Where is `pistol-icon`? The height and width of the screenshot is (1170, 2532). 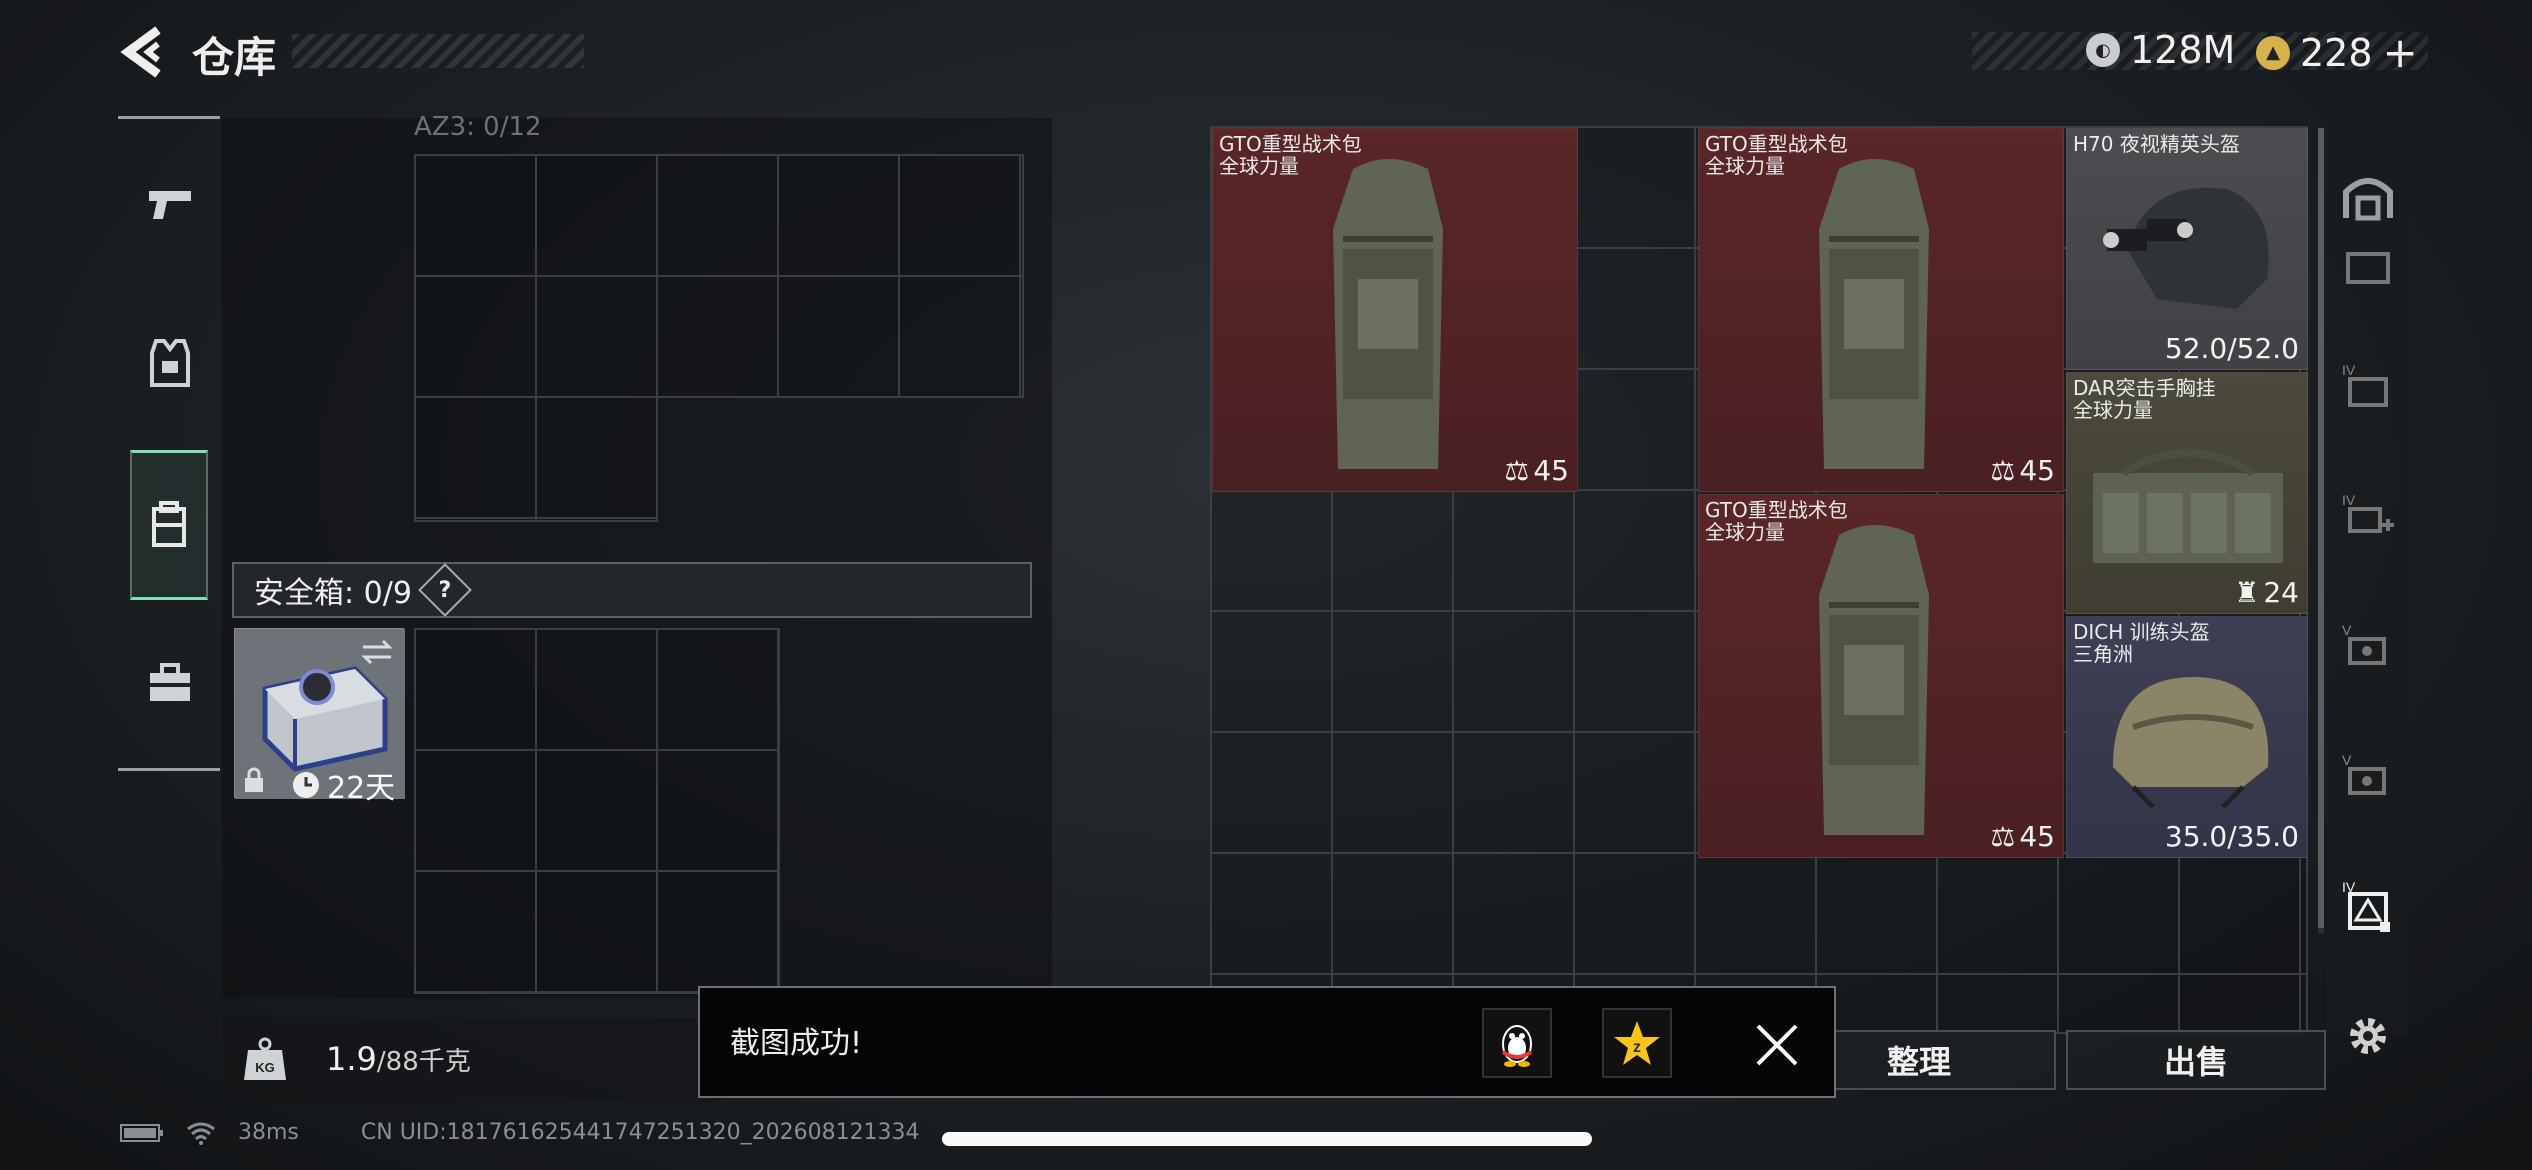
pistol-icon is located at coordinates (170, 205).